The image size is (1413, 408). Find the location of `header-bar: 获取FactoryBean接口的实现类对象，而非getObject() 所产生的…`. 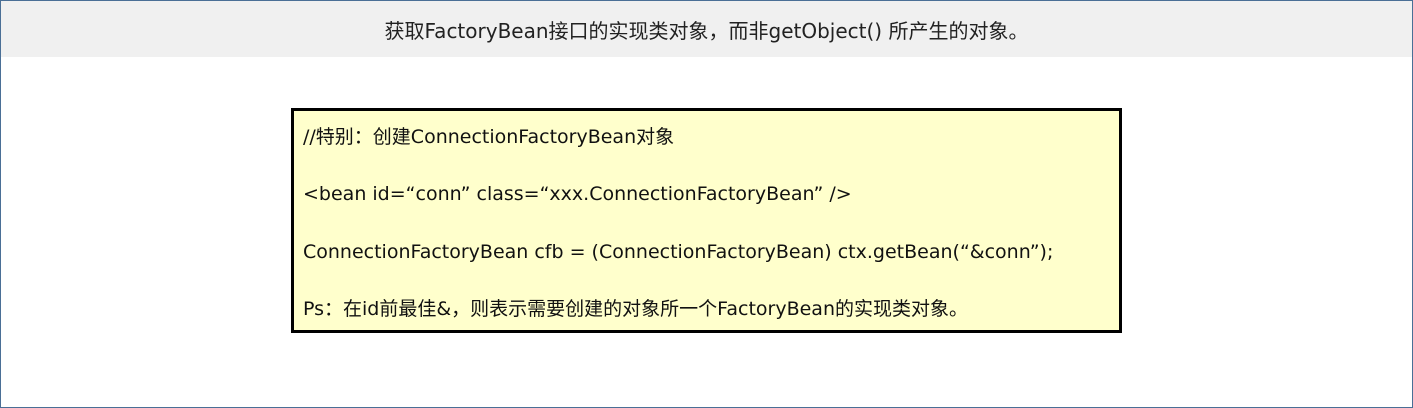

header-bar: 获取FactoryBean接口的实现类对象，而非getObject() 所产生的… is located at coordinates (706, 29).